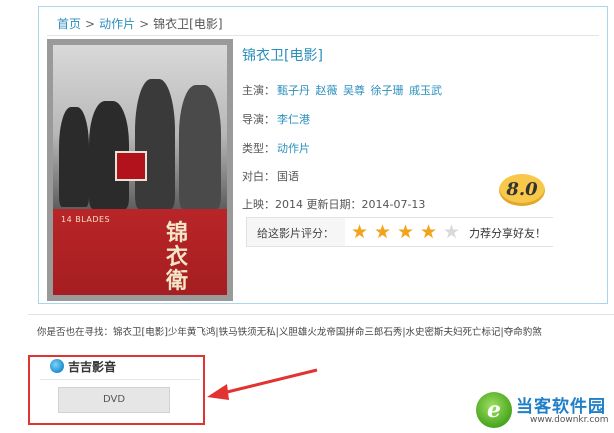 The width and height of the screenshot is (614, 433). I want to click on related-prefix: 你是否也在寻找：, so click(75, 332).